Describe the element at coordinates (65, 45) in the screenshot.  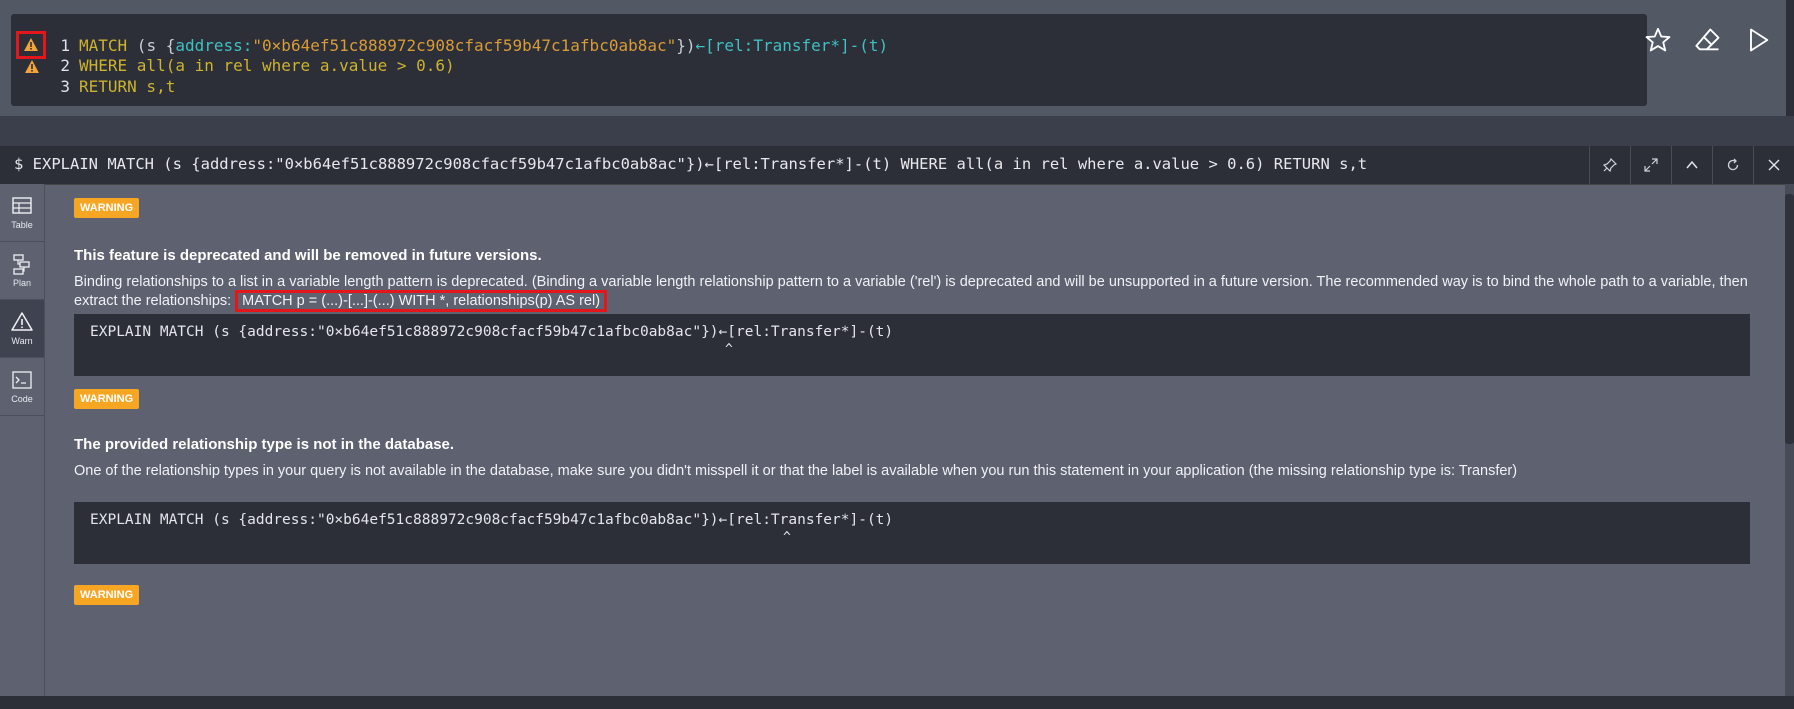
I see `line-number: 1` at that location.